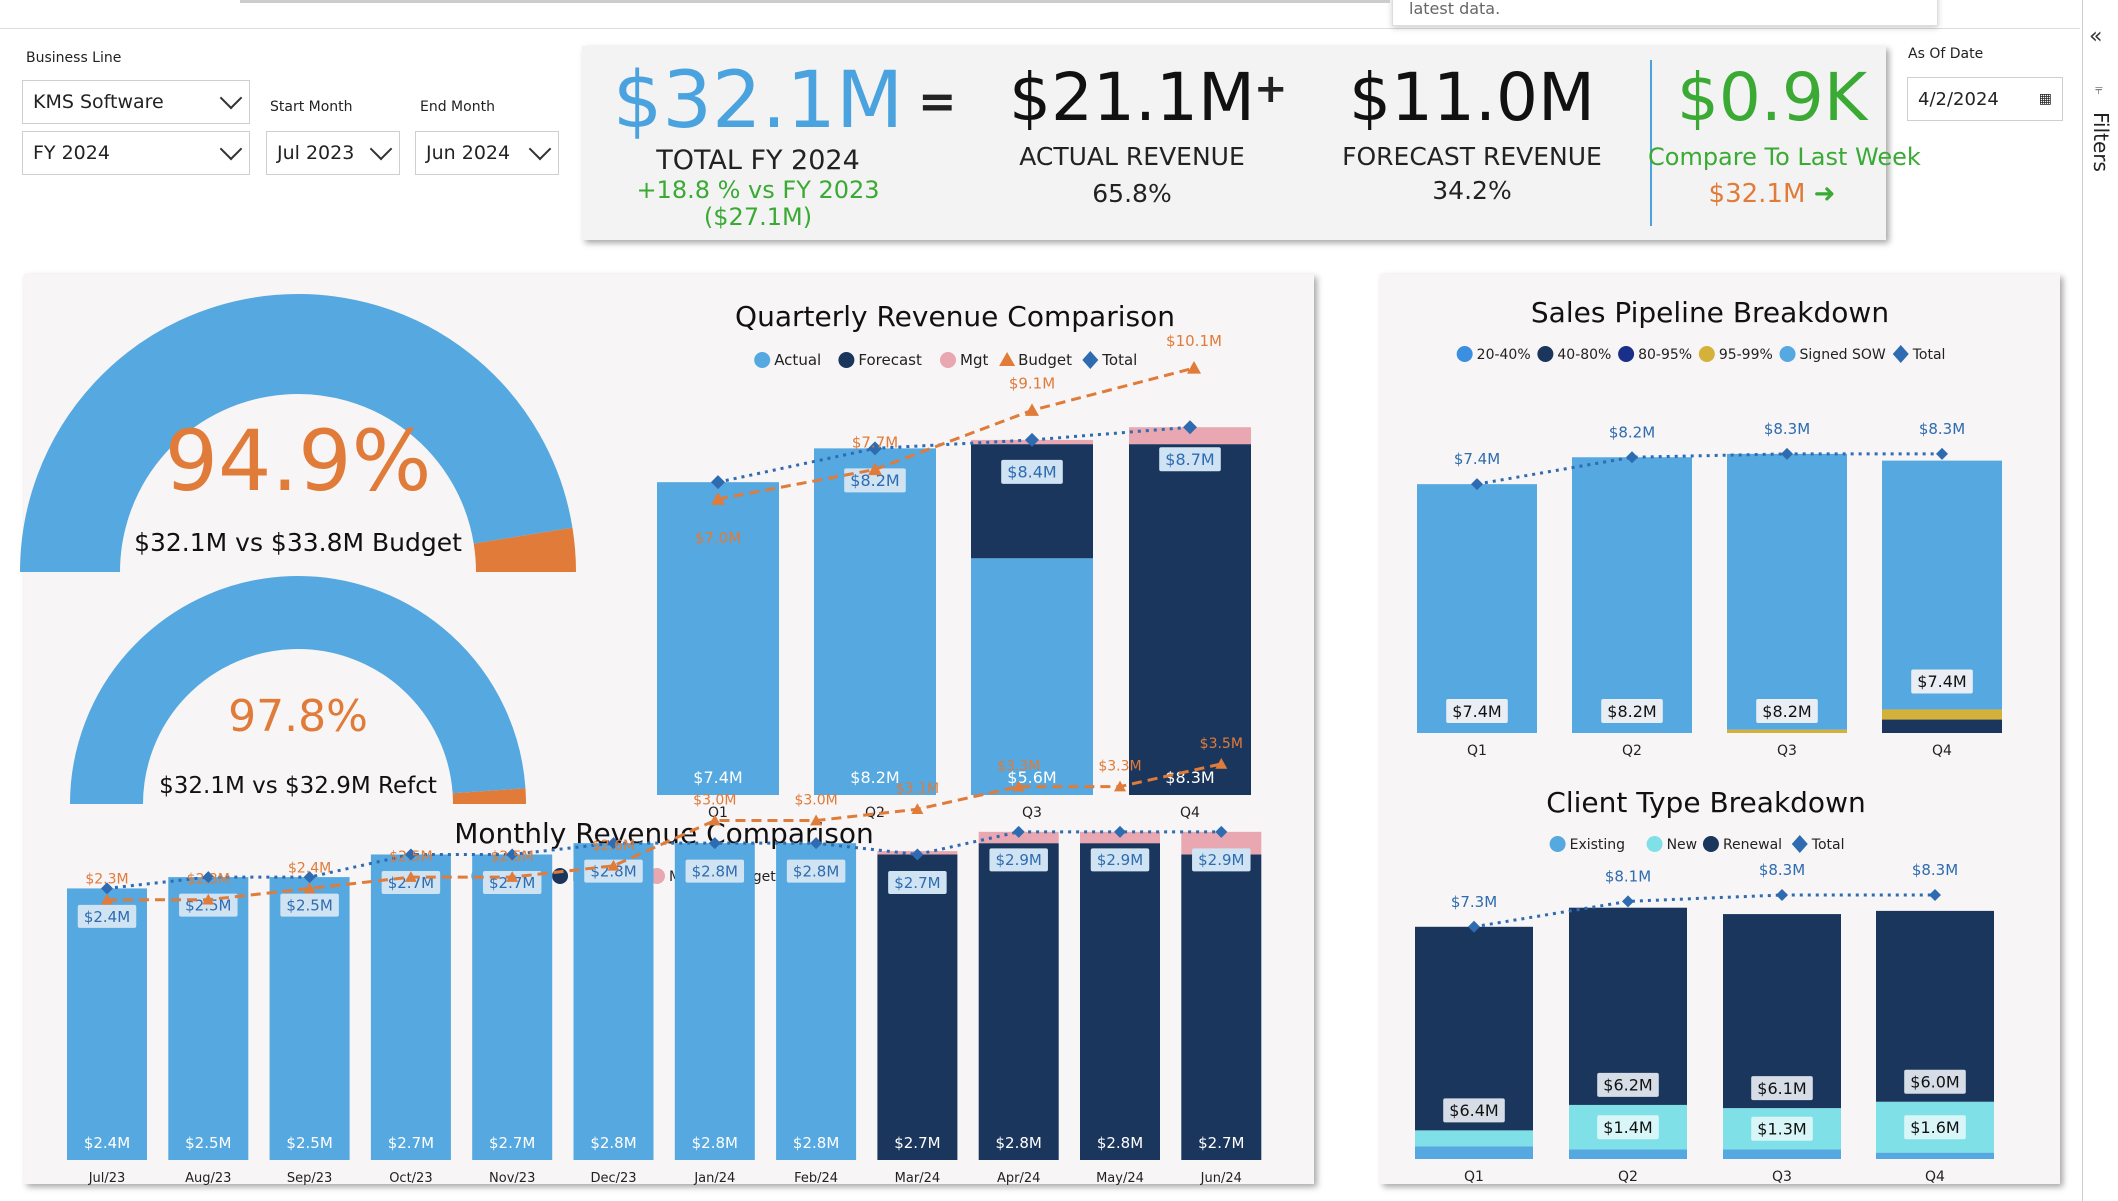 The width and height of the screenshot is (2118, 1201). Describe the element at coordinates (717, 777) in the screenshot. I see `bar-label-actual: $7.4M` at that location.